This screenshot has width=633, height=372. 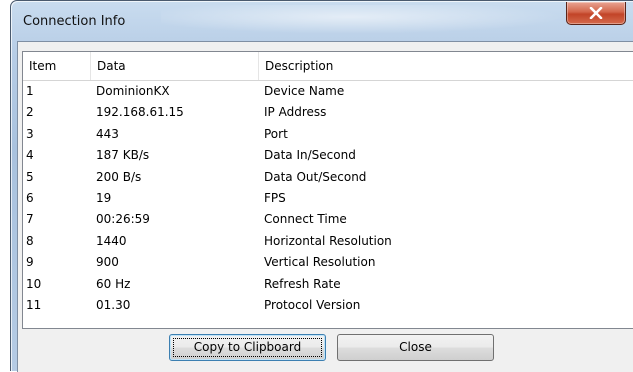 I want to click on cell-description: FPS, so click(x=275, y=197).